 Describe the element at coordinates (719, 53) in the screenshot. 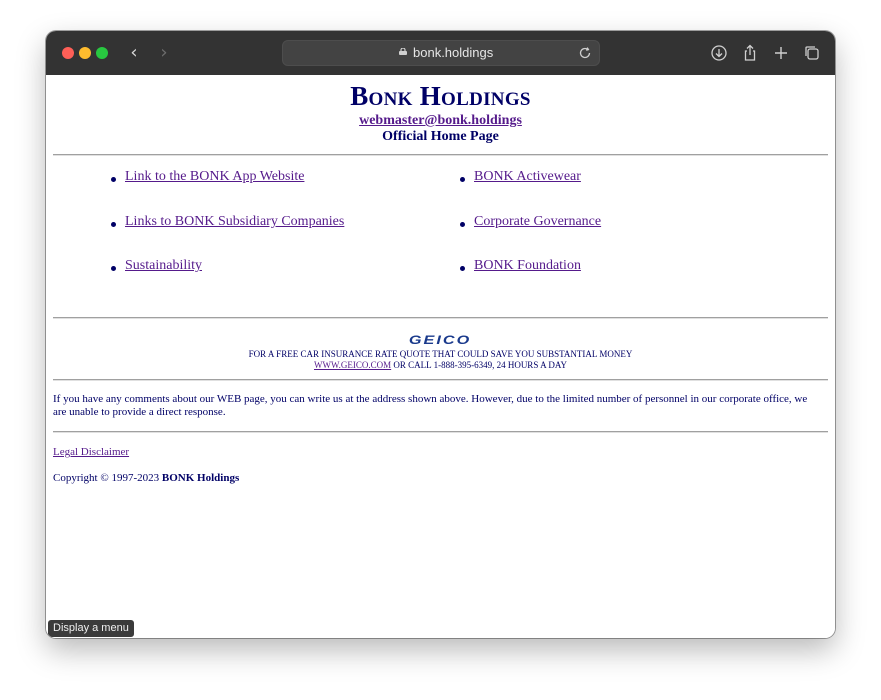

I see `download-icon` at that location.